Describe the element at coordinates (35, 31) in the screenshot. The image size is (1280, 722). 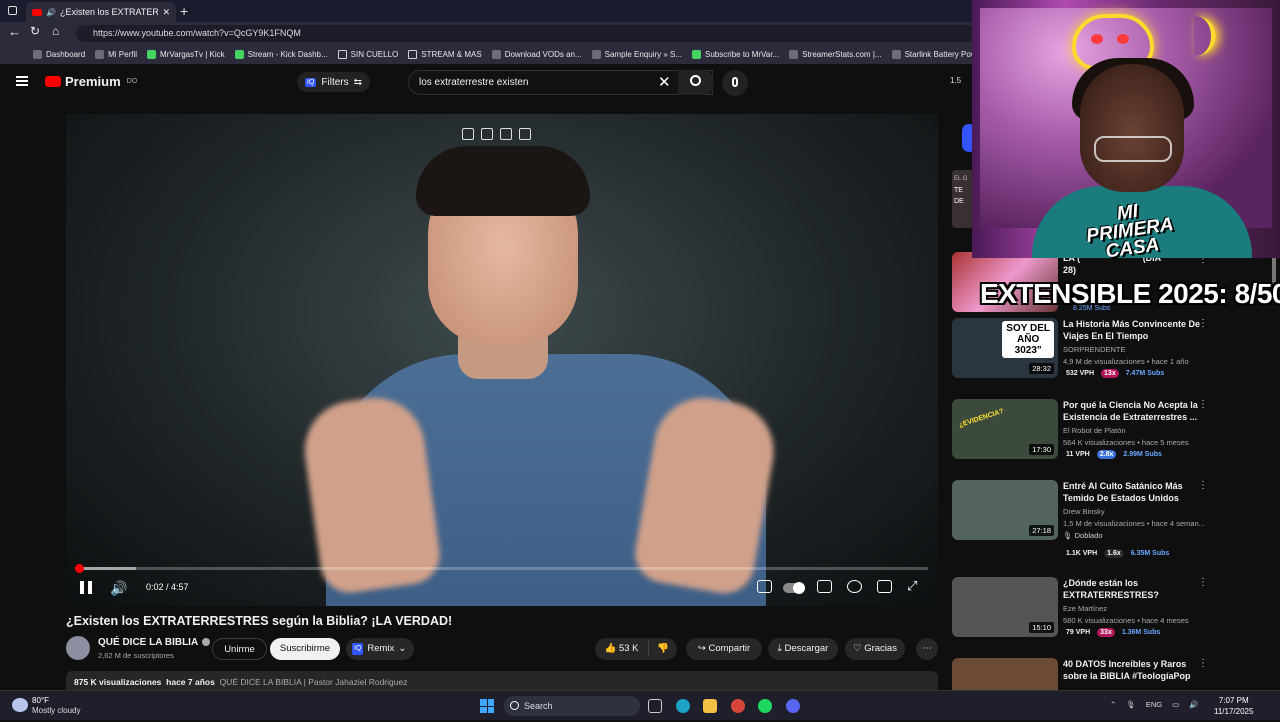
I see `reload-icon: ↻` at that location.